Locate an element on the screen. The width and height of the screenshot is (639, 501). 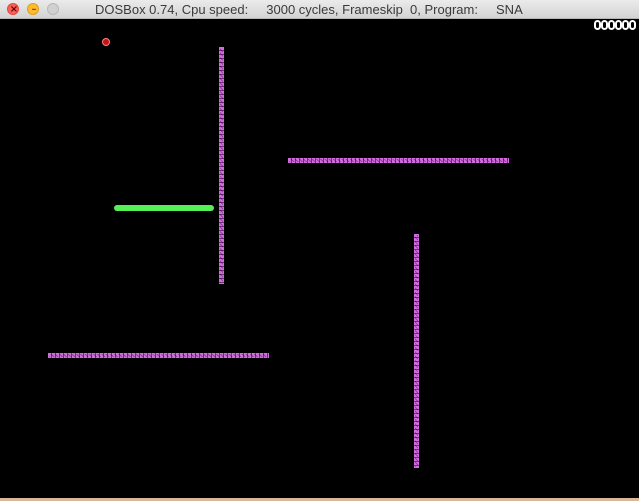
minimize-icon: – is located at coordinates (34, 9).